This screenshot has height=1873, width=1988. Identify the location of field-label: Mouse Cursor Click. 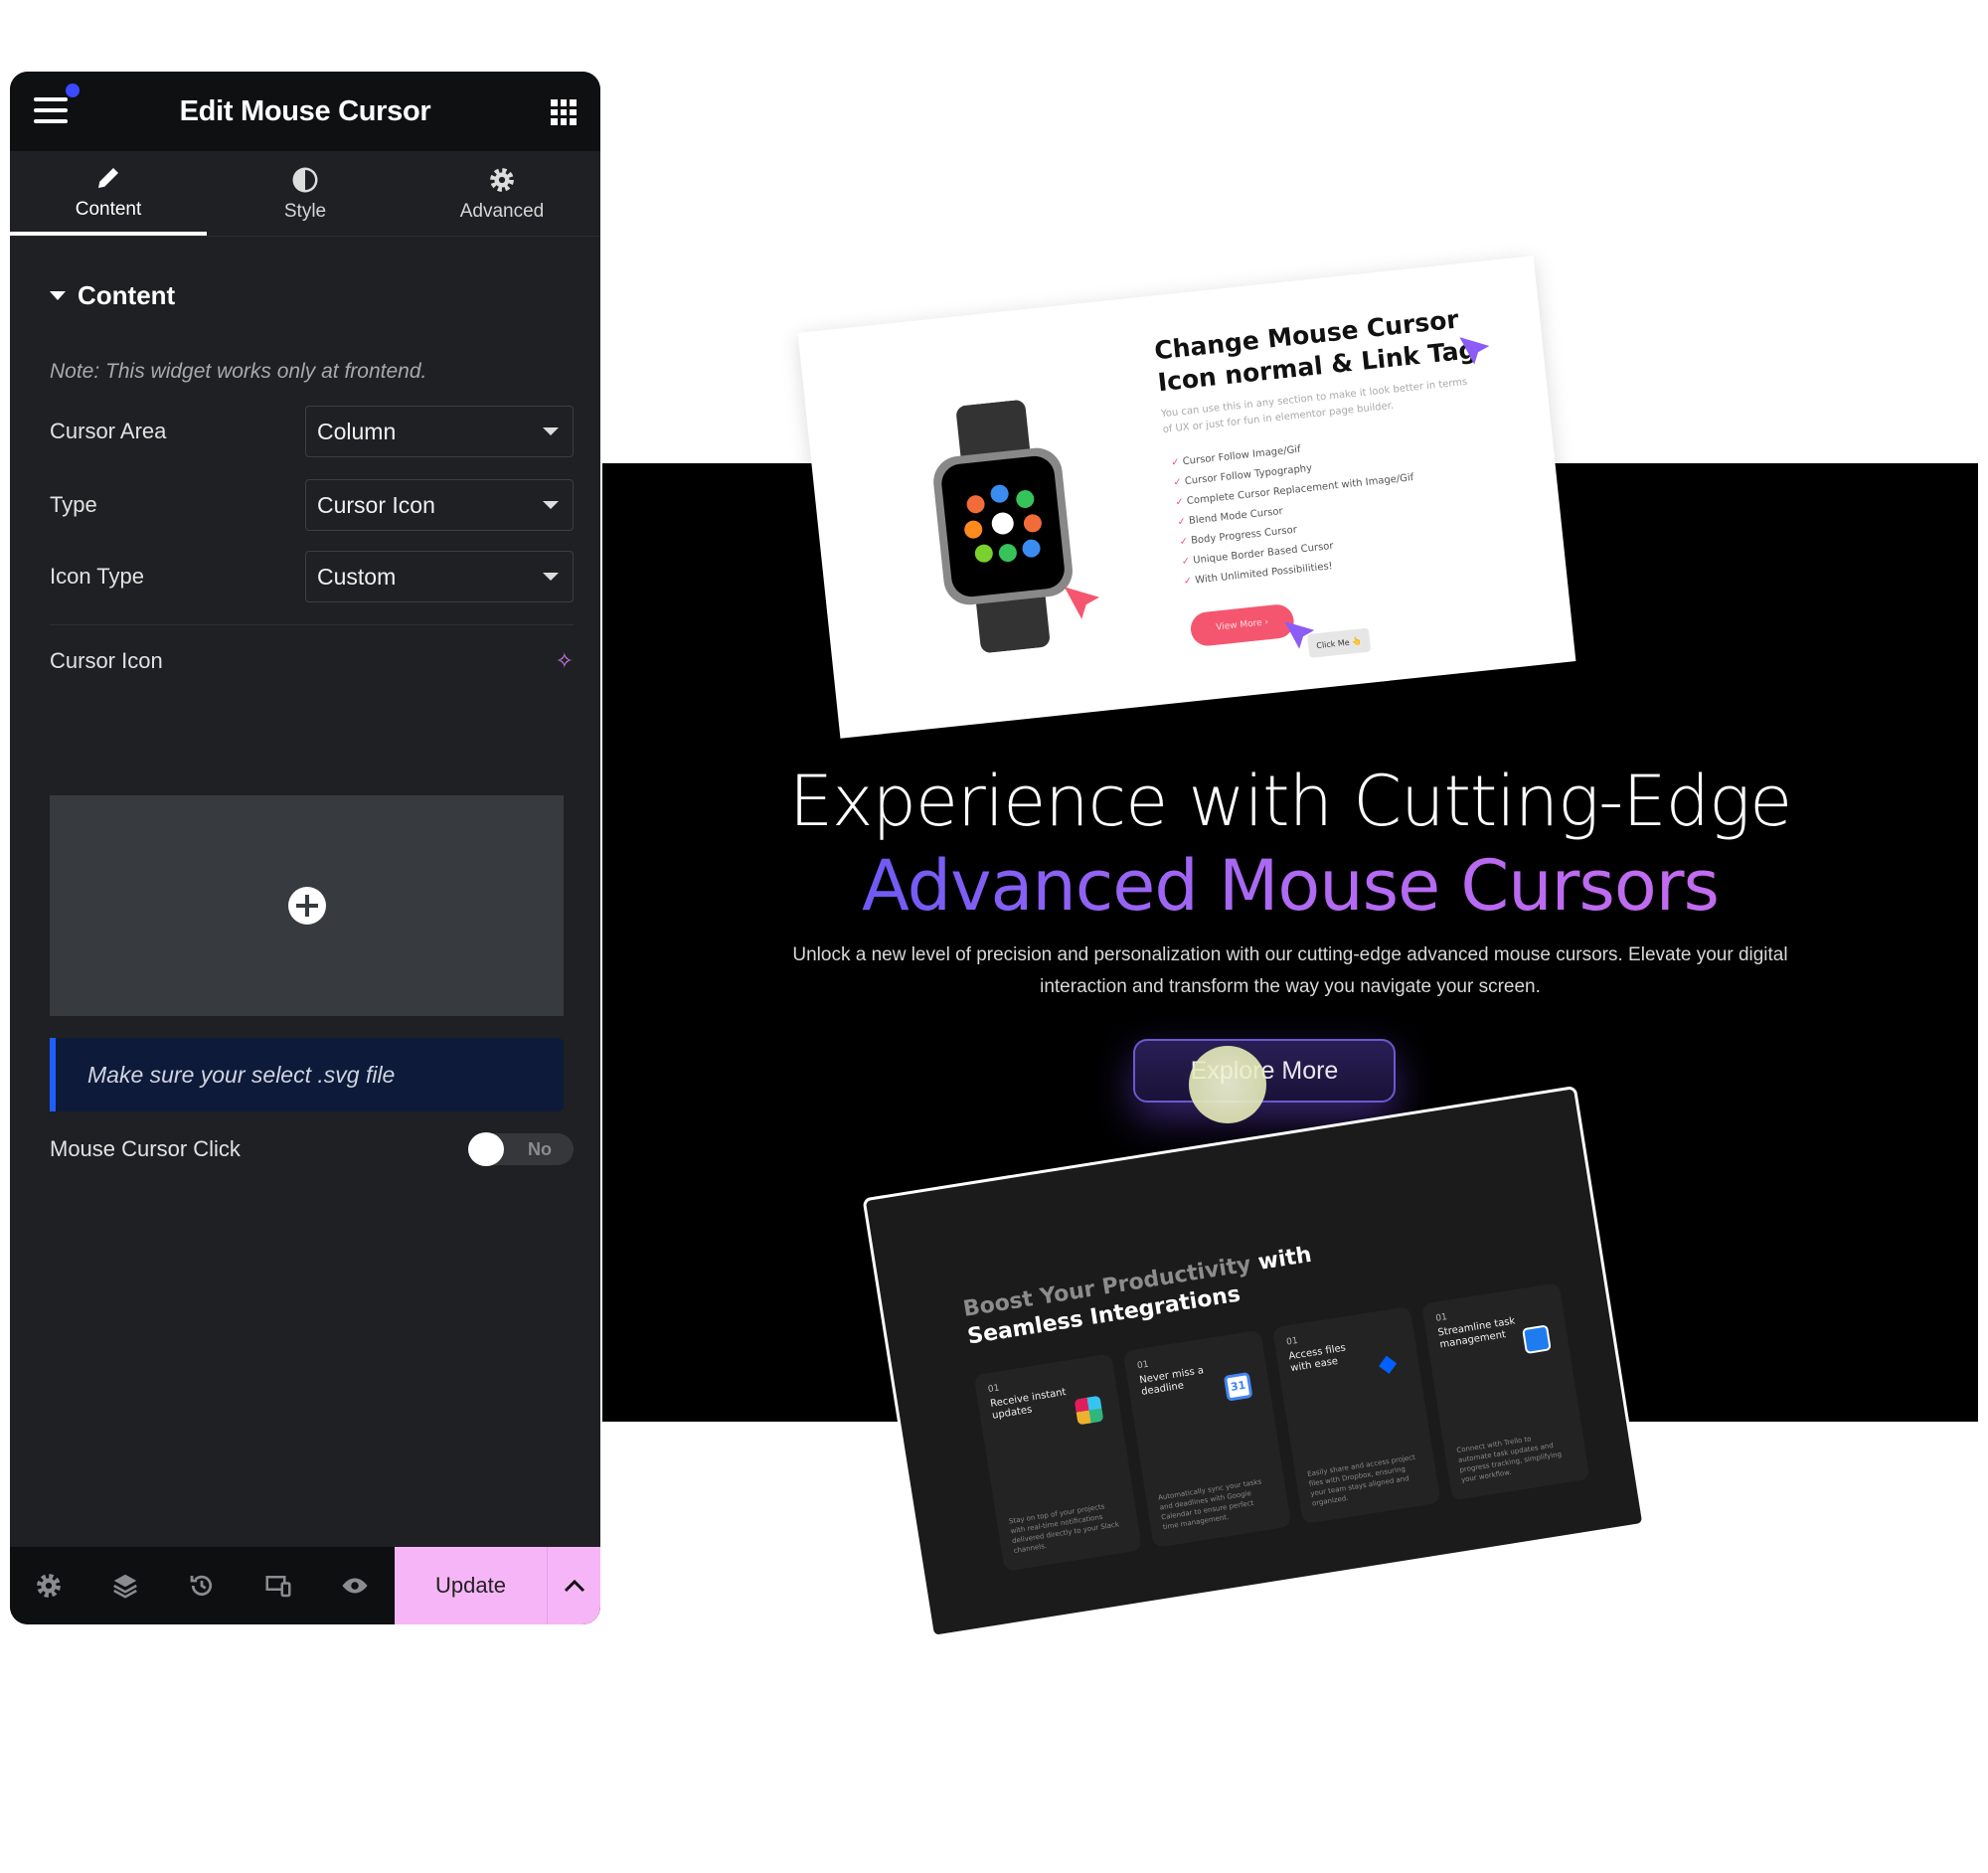
(145, 1148).